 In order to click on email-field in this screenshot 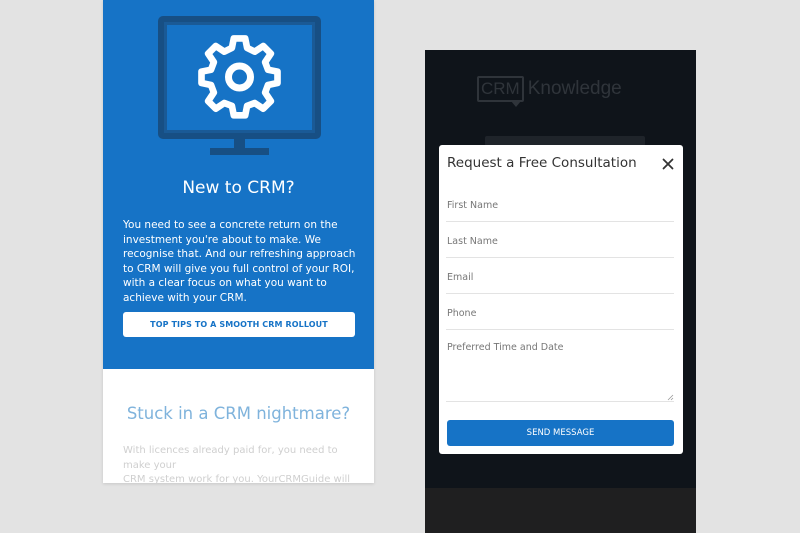, I will do `click(560, 278)`.